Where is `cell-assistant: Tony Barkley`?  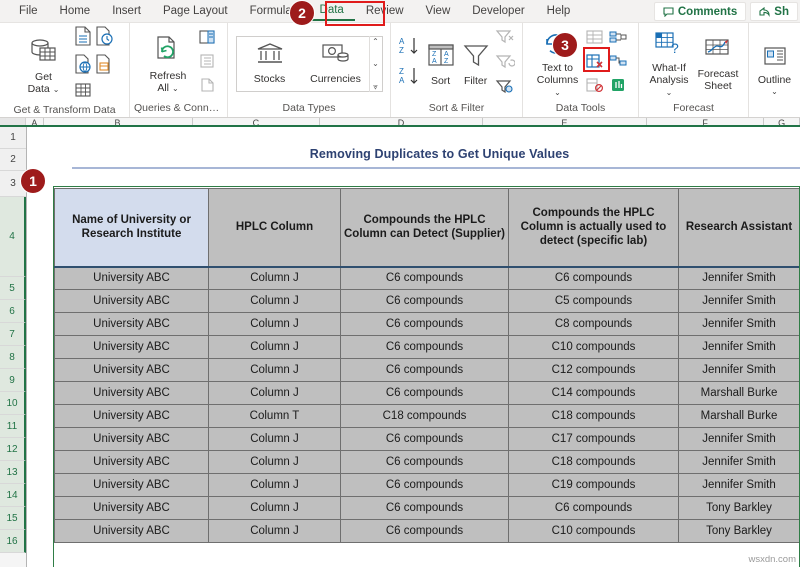
cell-assistant: Tony Barkley is located at coordinates (739, 531).